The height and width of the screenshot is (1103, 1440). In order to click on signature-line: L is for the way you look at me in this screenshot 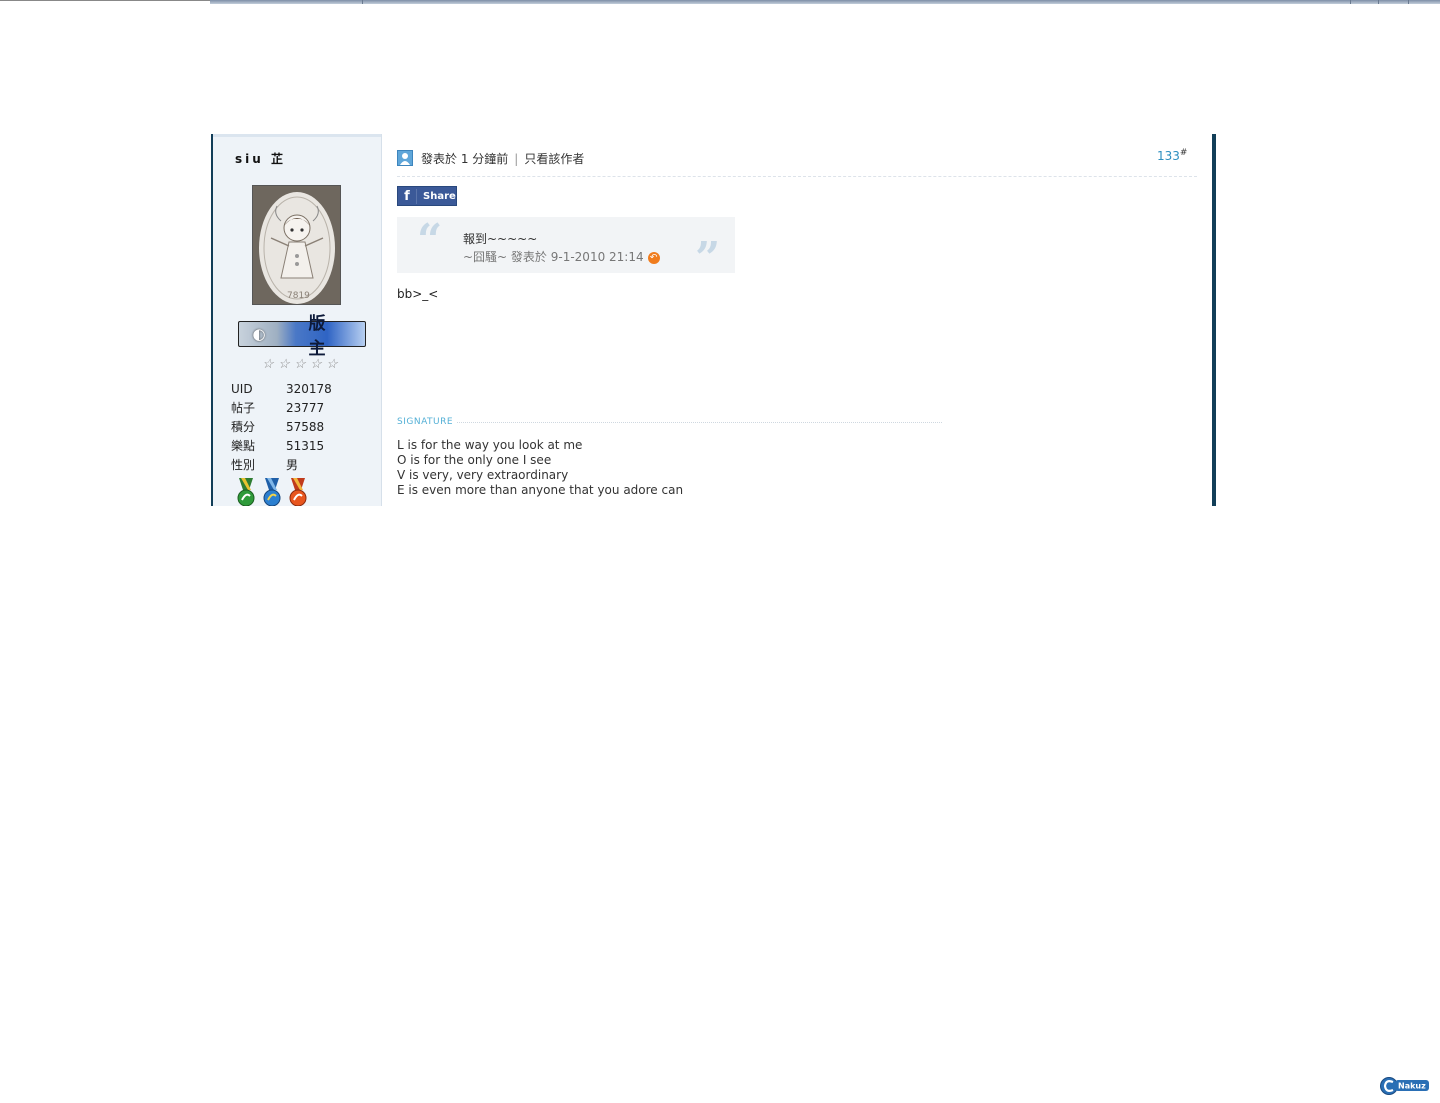, I will do `click(490, 445)`.